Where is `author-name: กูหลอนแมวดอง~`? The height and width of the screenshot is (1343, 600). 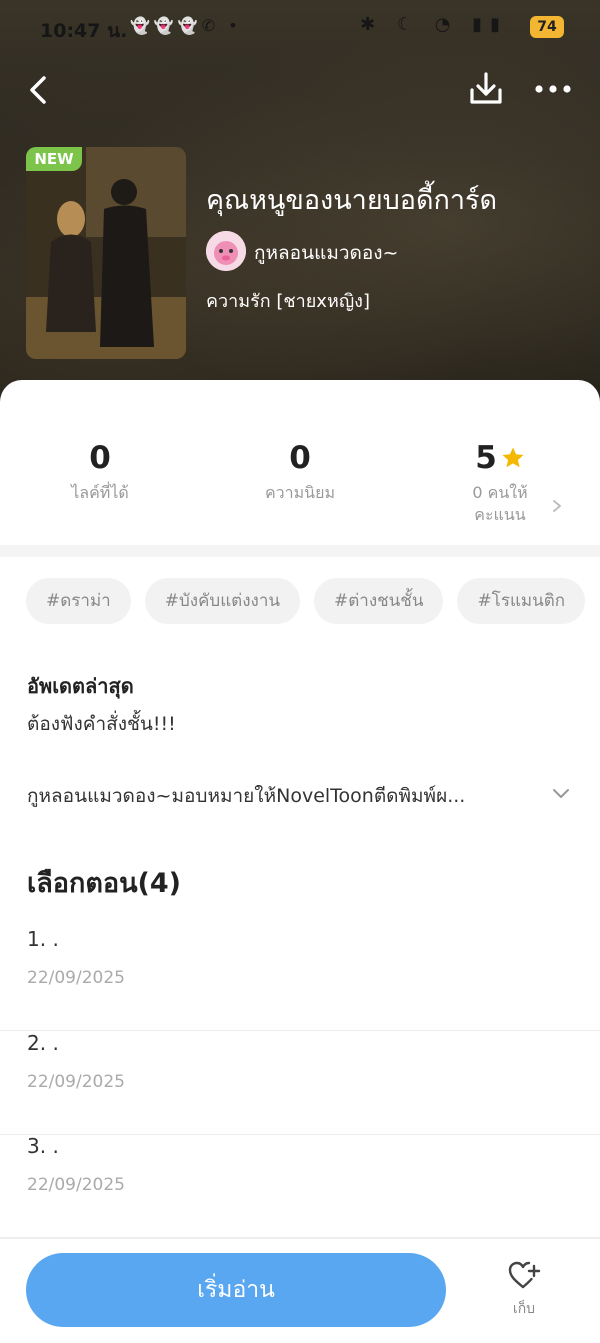 author-name: กูหลอนแมวดอง~ is located at coordinates (326, 253).